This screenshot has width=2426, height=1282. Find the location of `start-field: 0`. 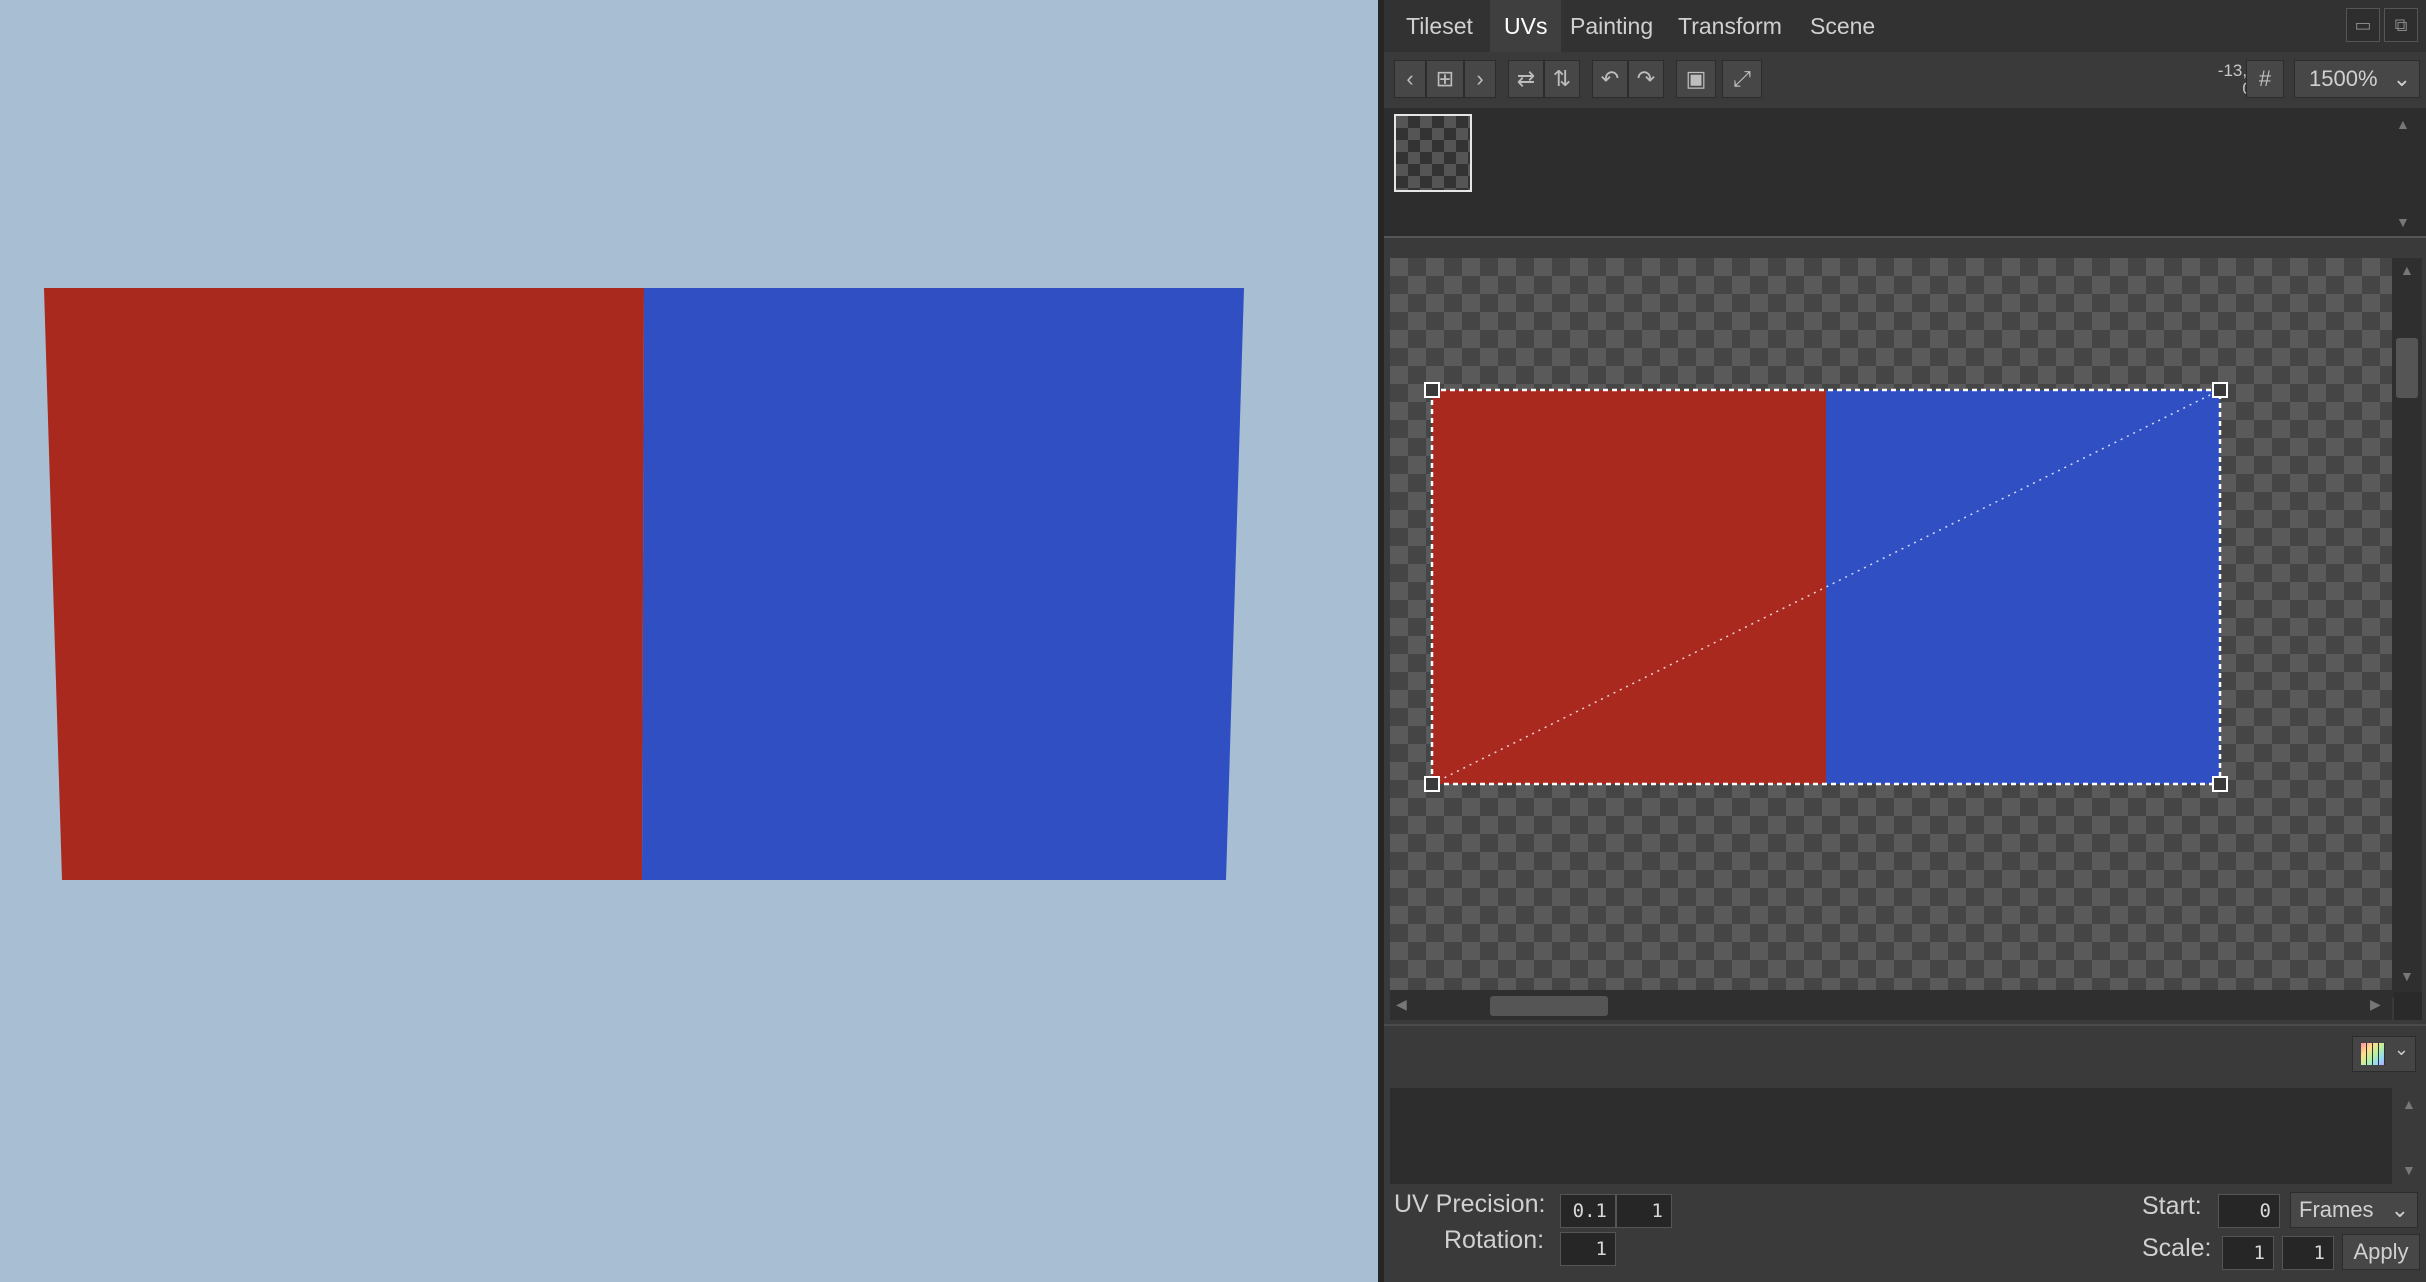

start-field: 0 is located at coordinates (2249, 1211).